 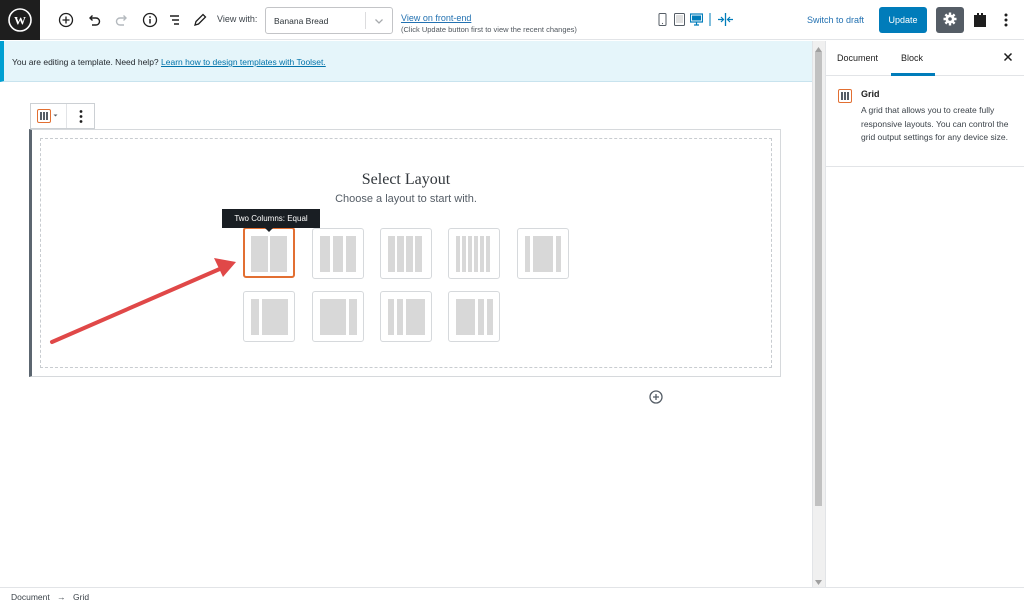 I want to click on grid-block-icon, so click(x=845, y=97).